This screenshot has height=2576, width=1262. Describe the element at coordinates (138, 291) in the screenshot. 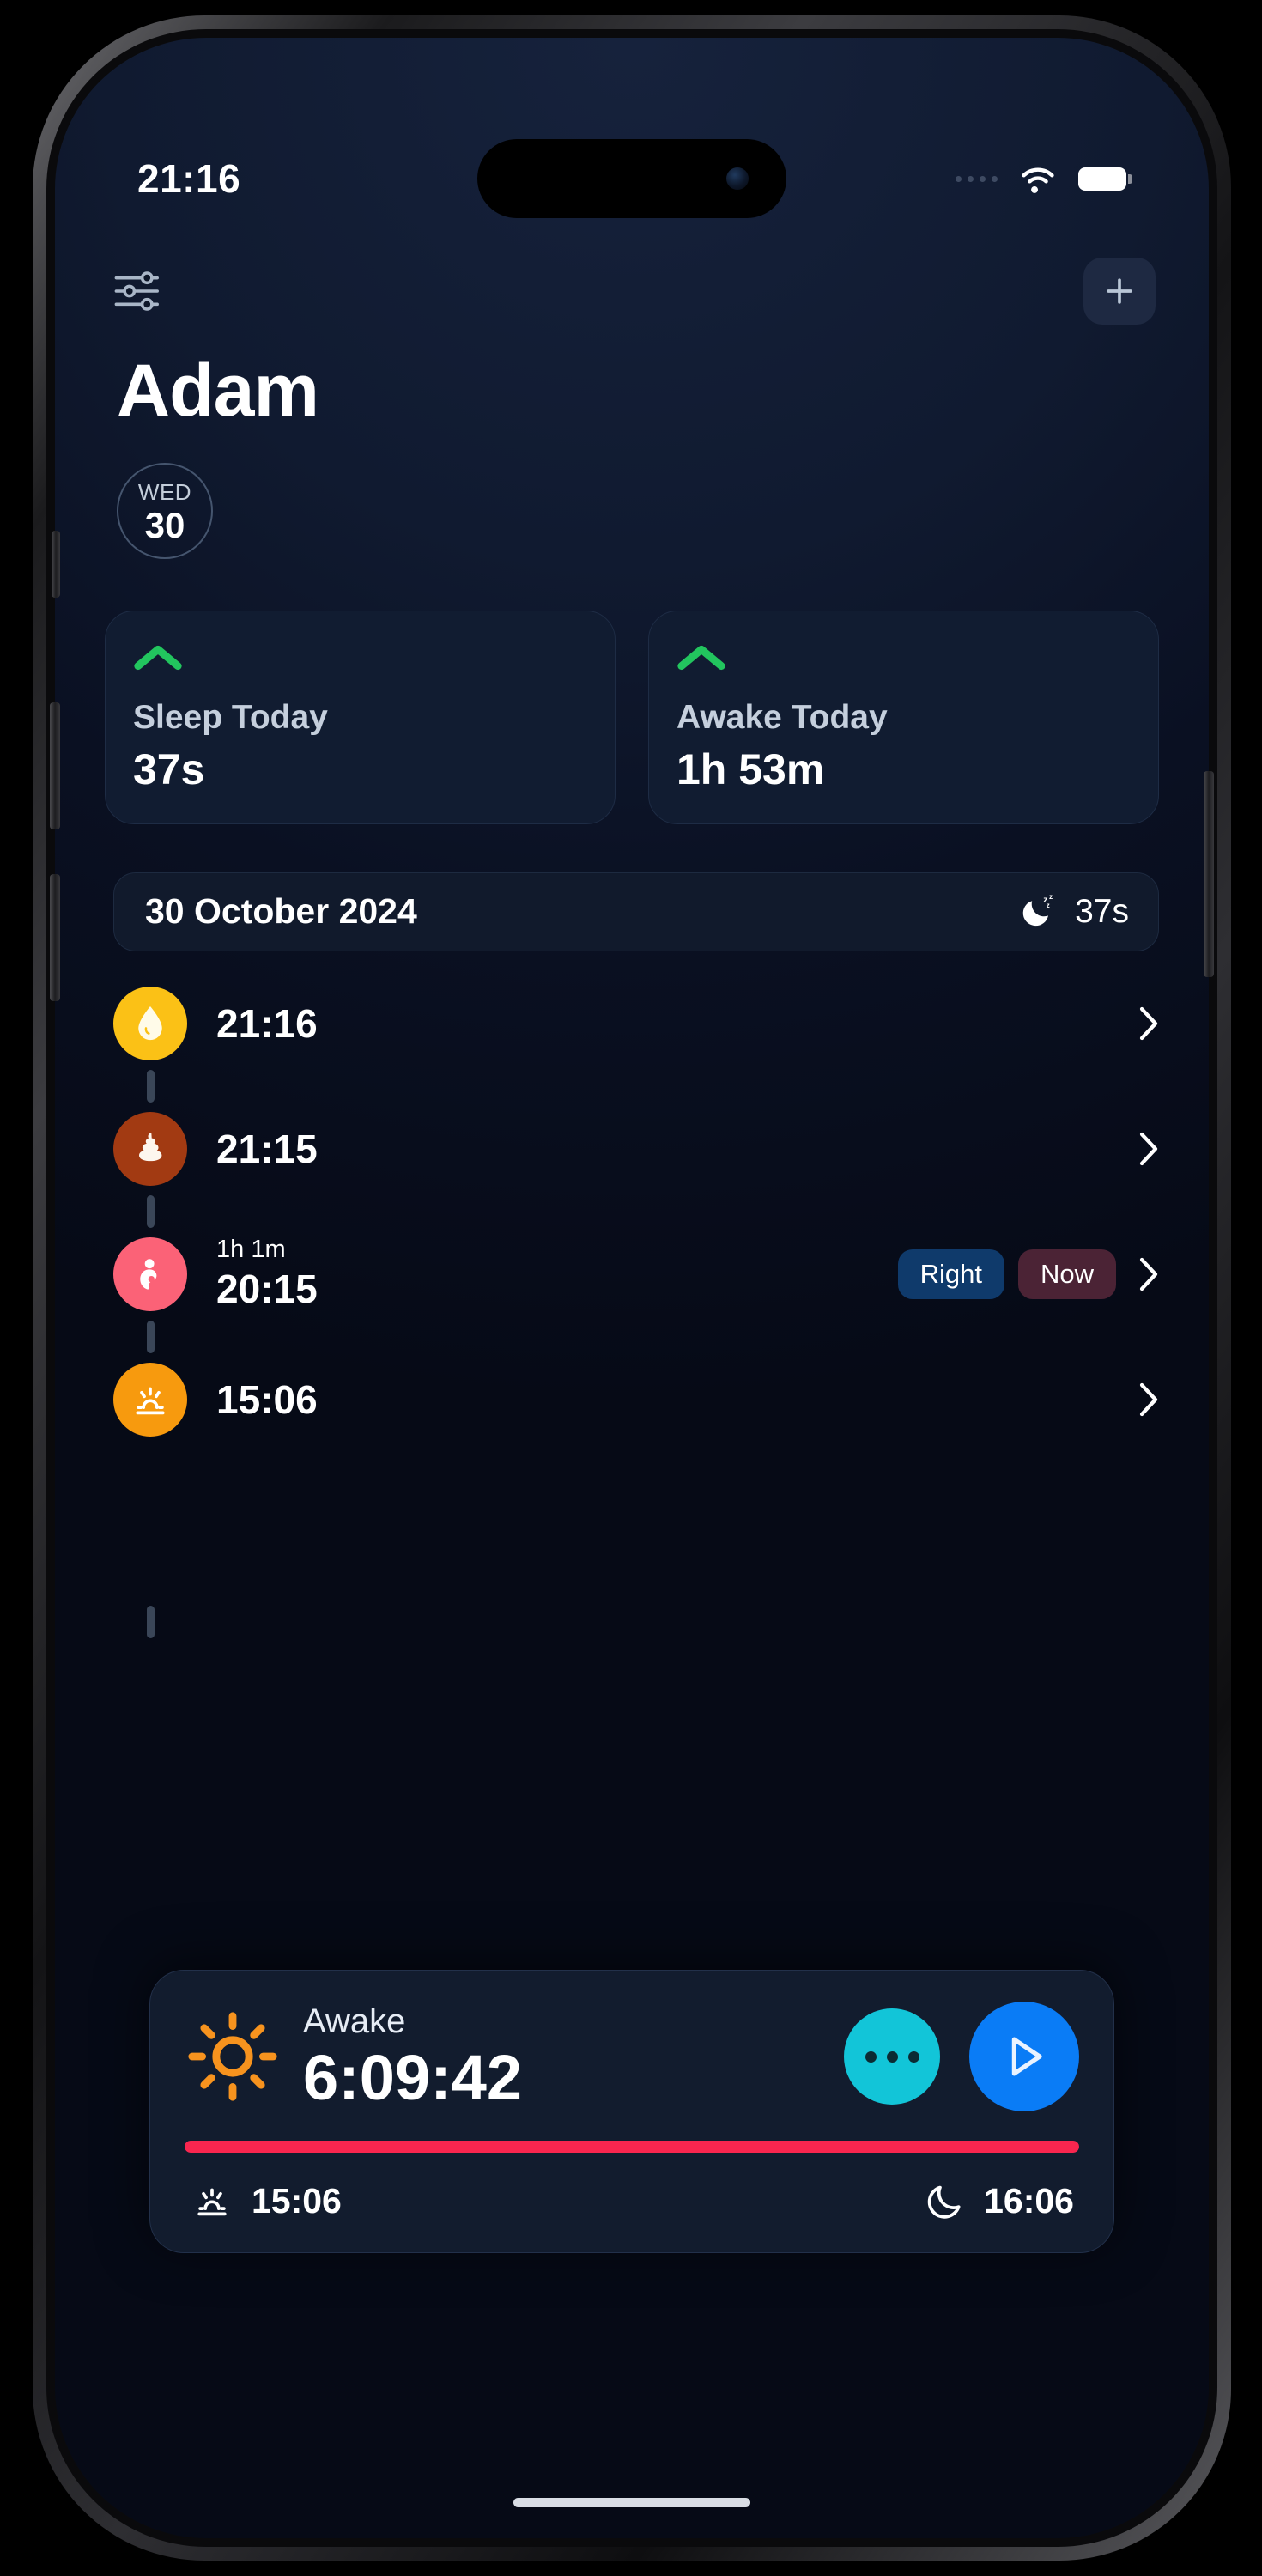

I see `sliders-icon` at that location.